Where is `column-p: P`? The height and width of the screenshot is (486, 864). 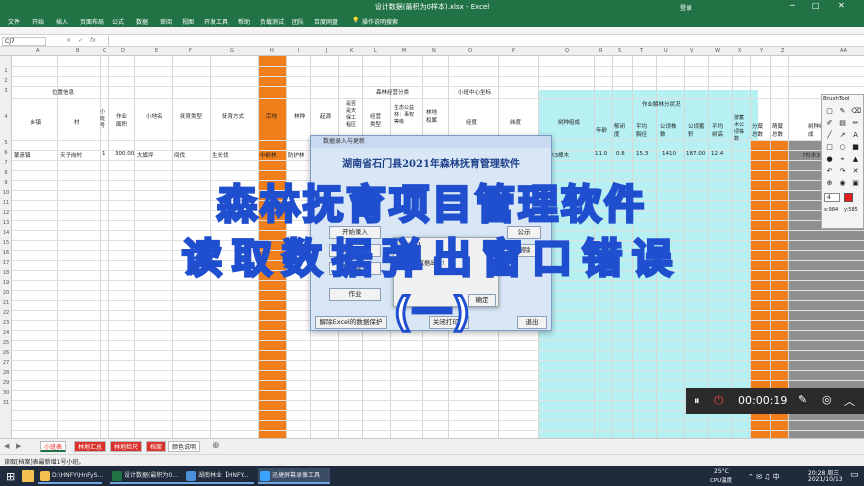 column-p: P is located at coordinates (513, 51).